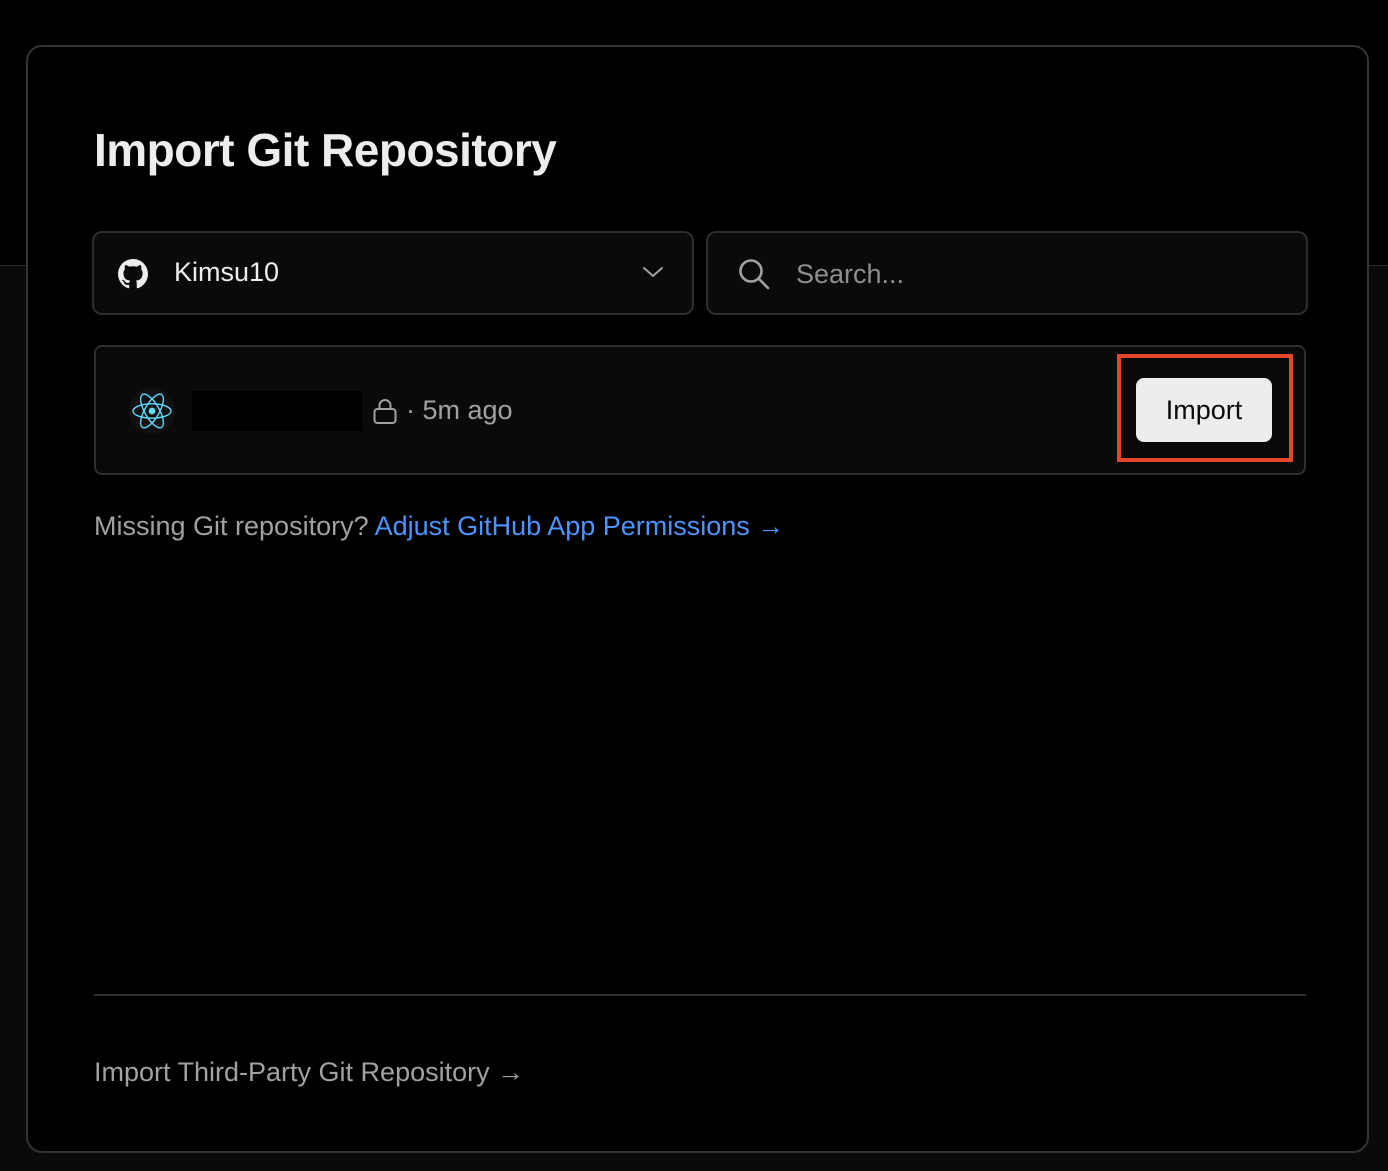 The width and height of the screenshot is (1388, 1171). Describe the element at coordinates (277, 411) in the screenshot. I see `repository-name-redacted` at that location.